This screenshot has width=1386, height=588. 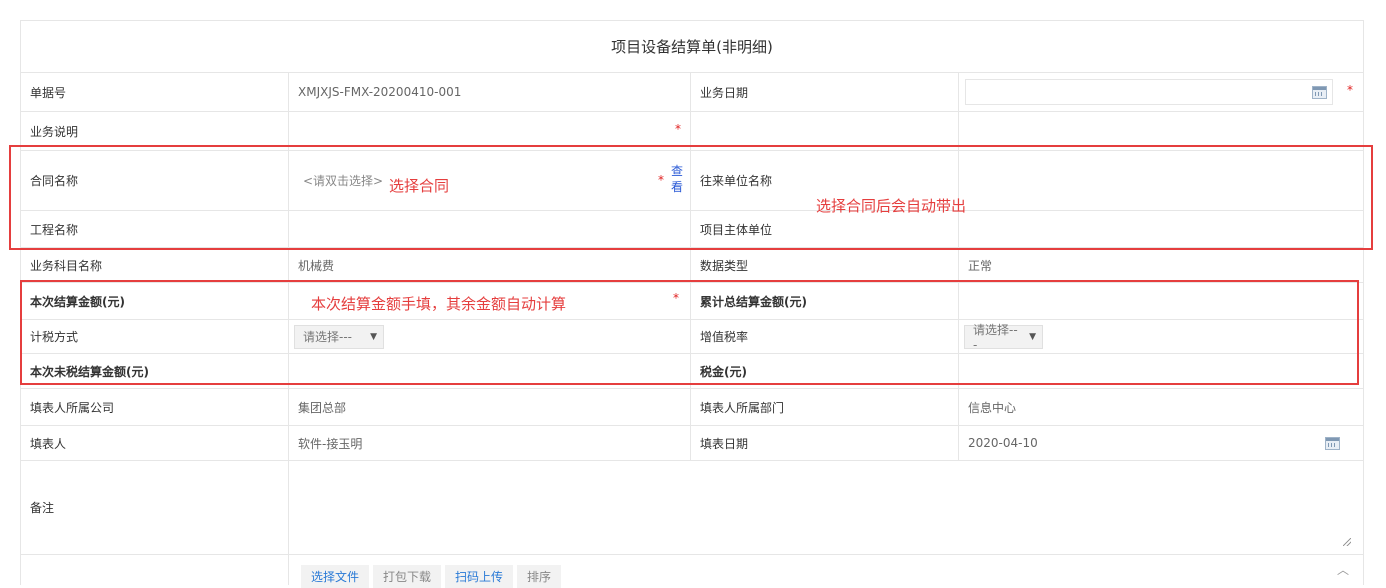 I want to click on value-data-type: 正常, so click(x=980, y=265).